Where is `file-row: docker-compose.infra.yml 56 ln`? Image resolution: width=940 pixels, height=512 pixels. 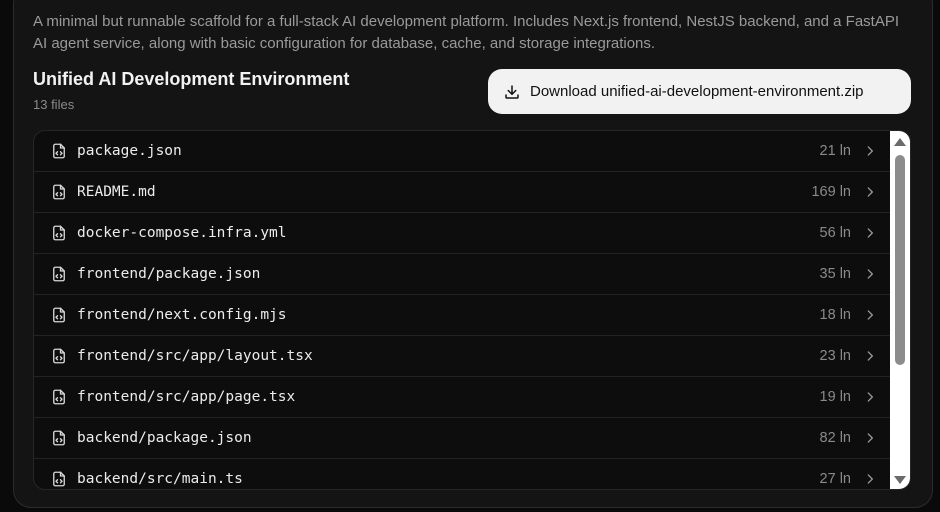
file-row: docker-compose.infra.yml 56 ln is located at coordinates (462, 233).